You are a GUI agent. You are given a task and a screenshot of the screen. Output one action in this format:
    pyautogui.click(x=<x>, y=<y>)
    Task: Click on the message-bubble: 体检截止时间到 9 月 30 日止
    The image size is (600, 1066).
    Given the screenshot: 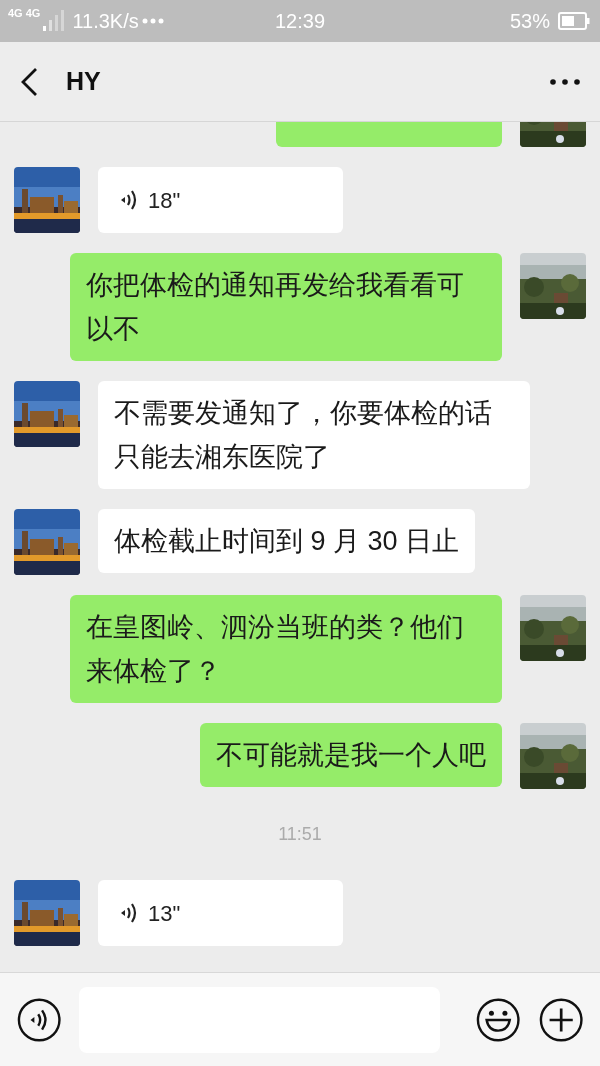 What is the action you would take?
    pyautogui.click(x=287, y=541)
    